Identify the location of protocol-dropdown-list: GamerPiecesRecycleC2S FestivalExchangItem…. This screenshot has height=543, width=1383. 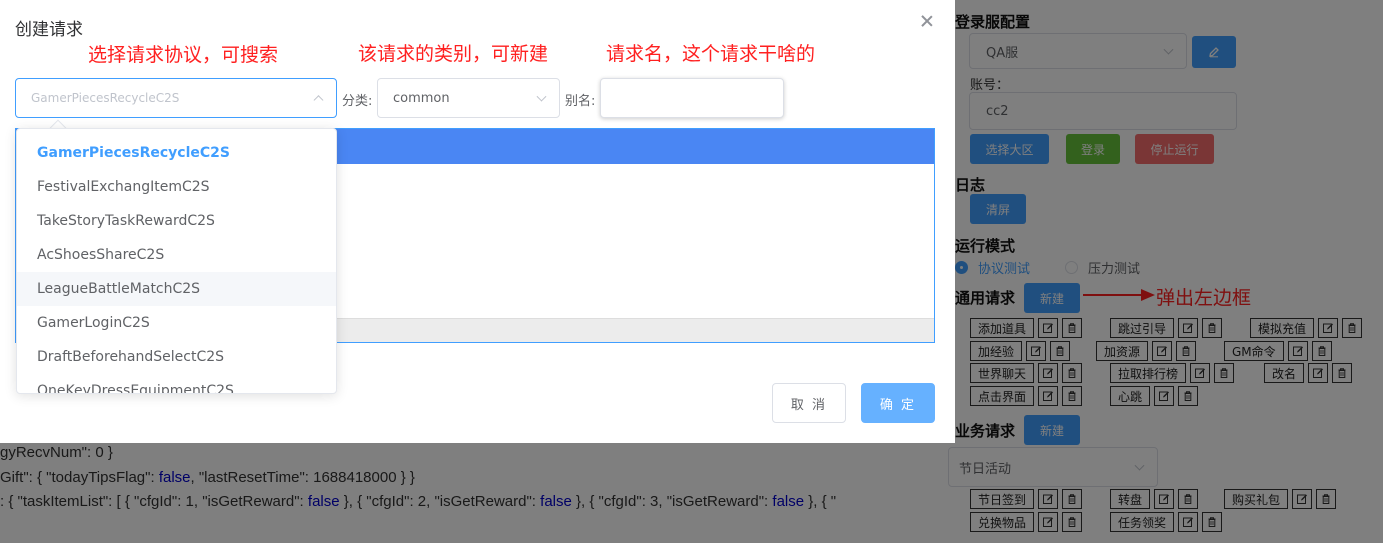
(176, 261).